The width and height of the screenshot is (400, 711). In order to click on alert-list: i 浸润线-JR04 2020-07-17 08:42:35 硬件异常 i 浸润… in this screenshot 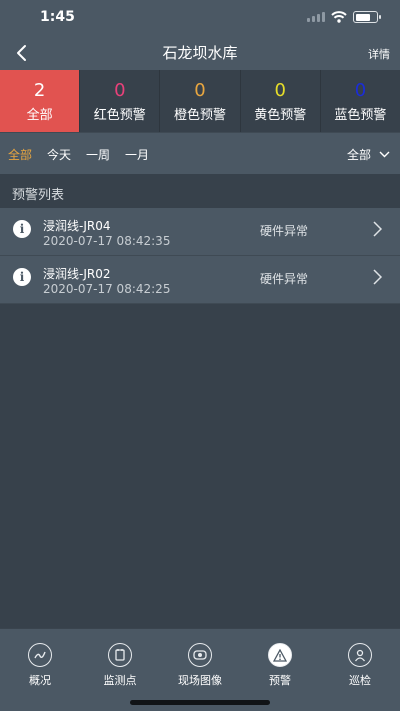, I will do `click(200, 256)`.